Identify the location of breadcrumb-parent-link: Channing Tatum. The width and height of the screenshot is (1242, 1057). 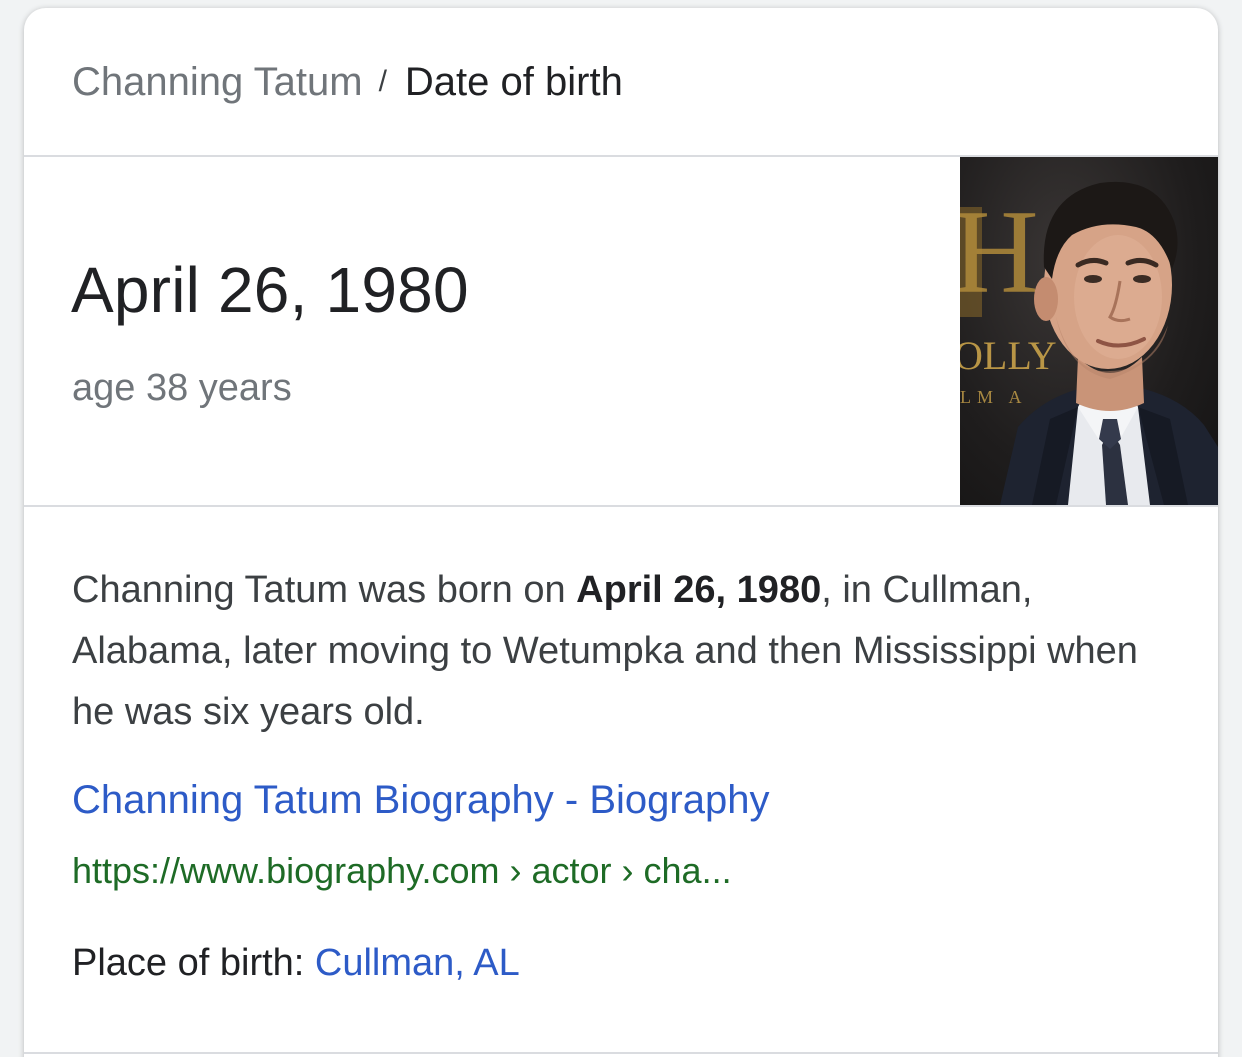
(217, 82).